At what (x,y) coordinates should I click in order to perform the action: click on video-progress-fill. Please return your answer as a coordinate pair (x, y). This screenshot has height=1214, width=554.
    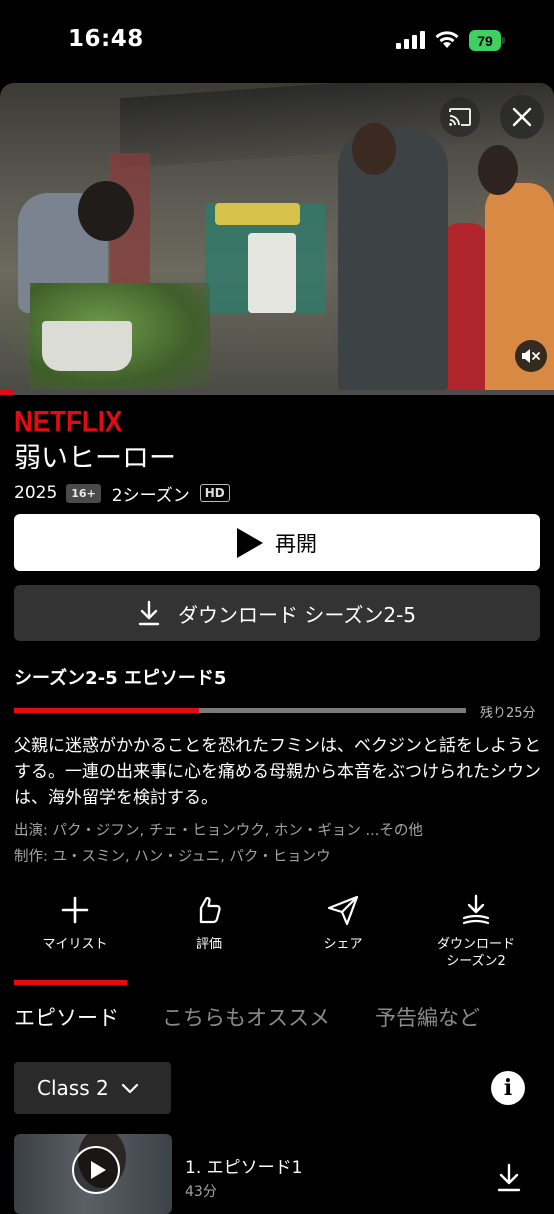
    Looking at the image, I should click on (7, 392).